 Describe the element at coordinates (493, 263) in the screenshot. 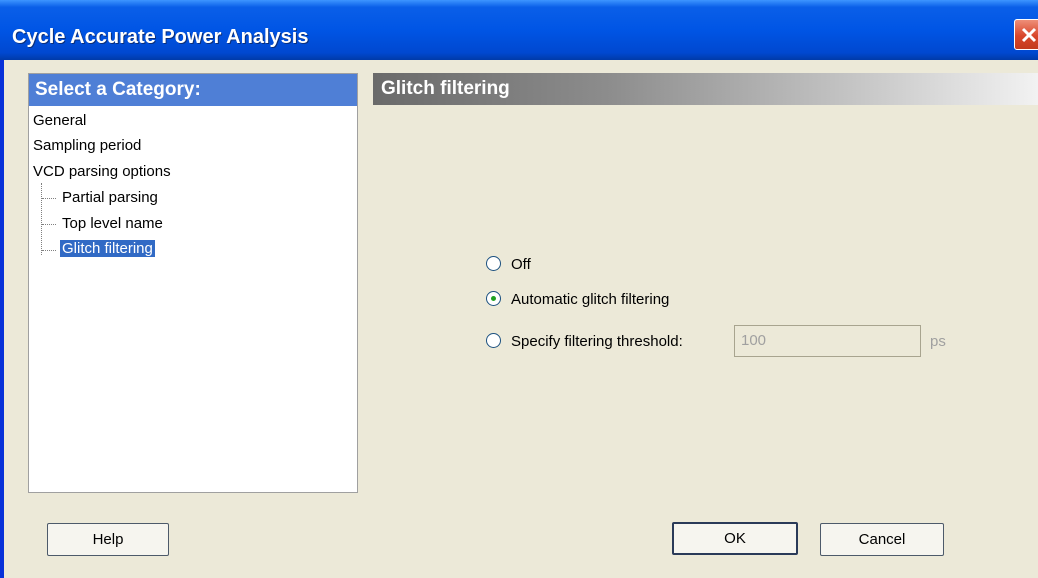

I see `radio-off` at that location.